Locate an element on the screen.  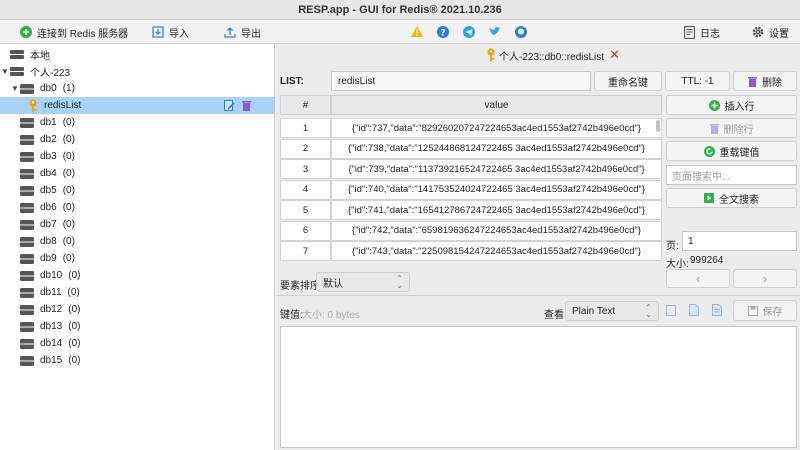
edit-icon is located at coordinates (229, 105).